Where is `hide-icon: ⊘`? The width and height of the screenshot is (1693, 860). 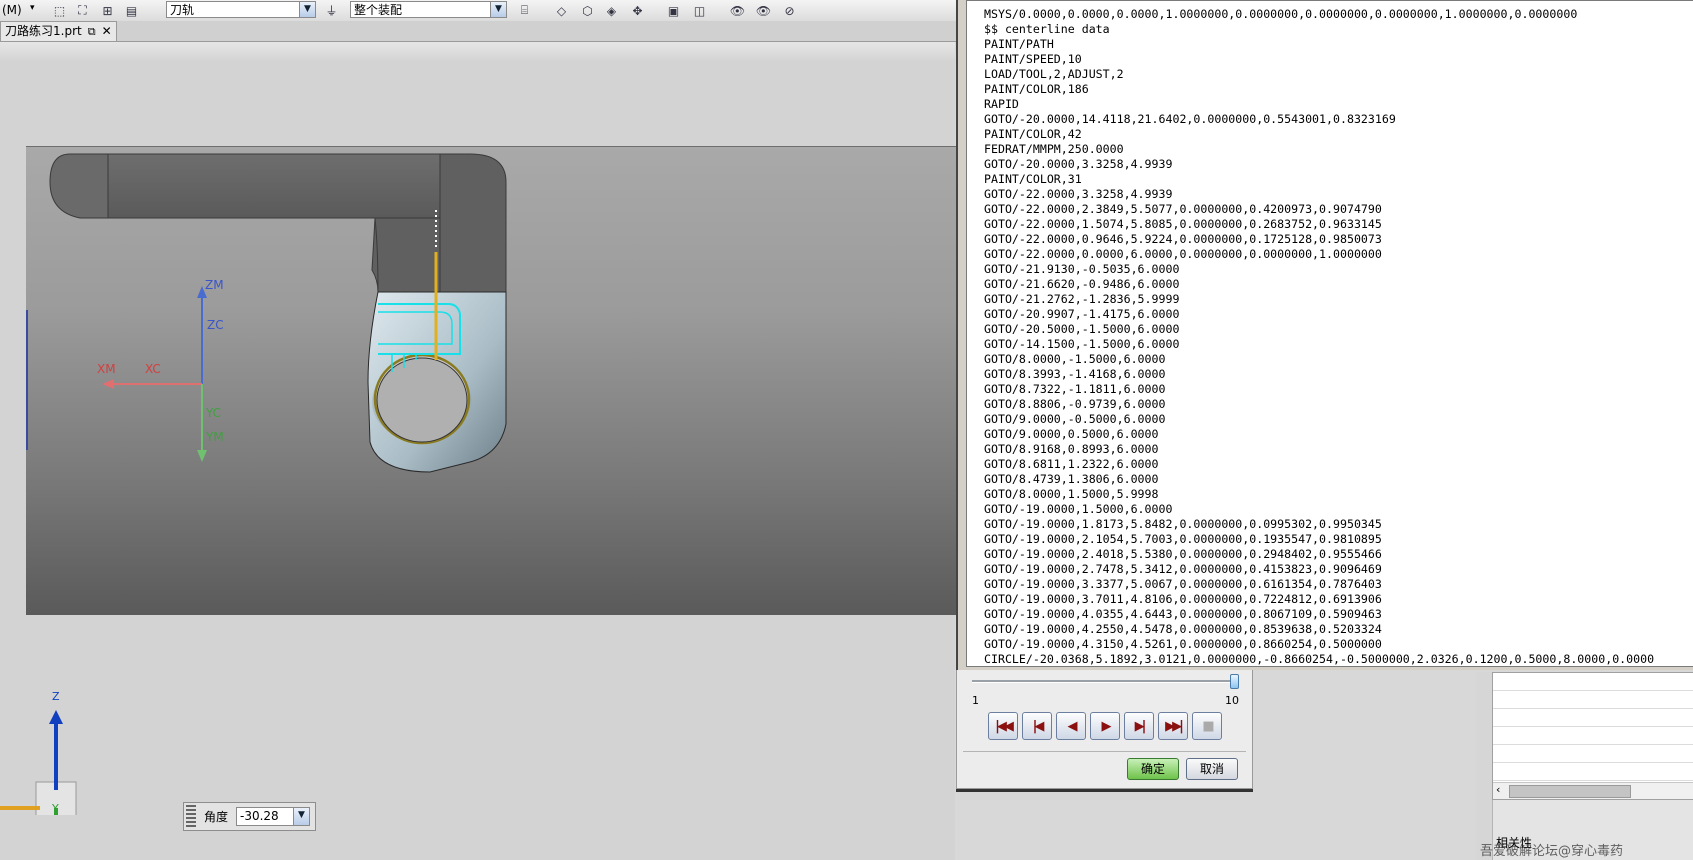
hide-icon: ⊘ is located at coordinates (789, 10).